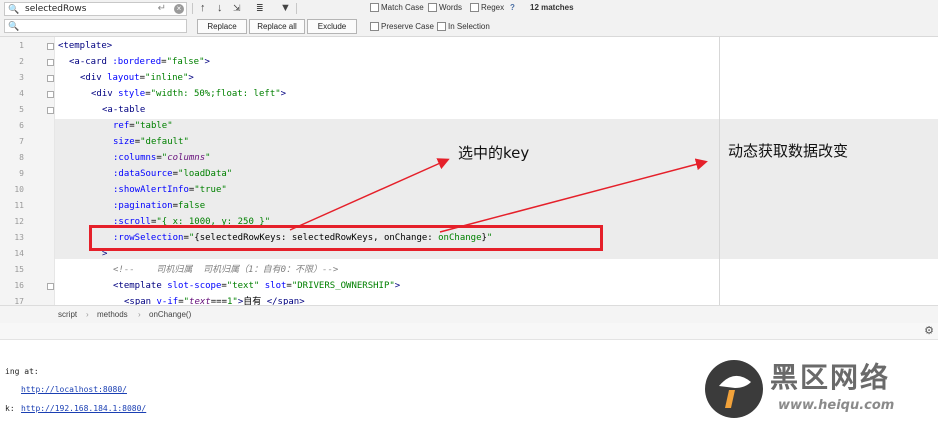 The height and width of the screenshot is (426, 938). I want to click on arrow-to-selected-key, so click(369, 194).